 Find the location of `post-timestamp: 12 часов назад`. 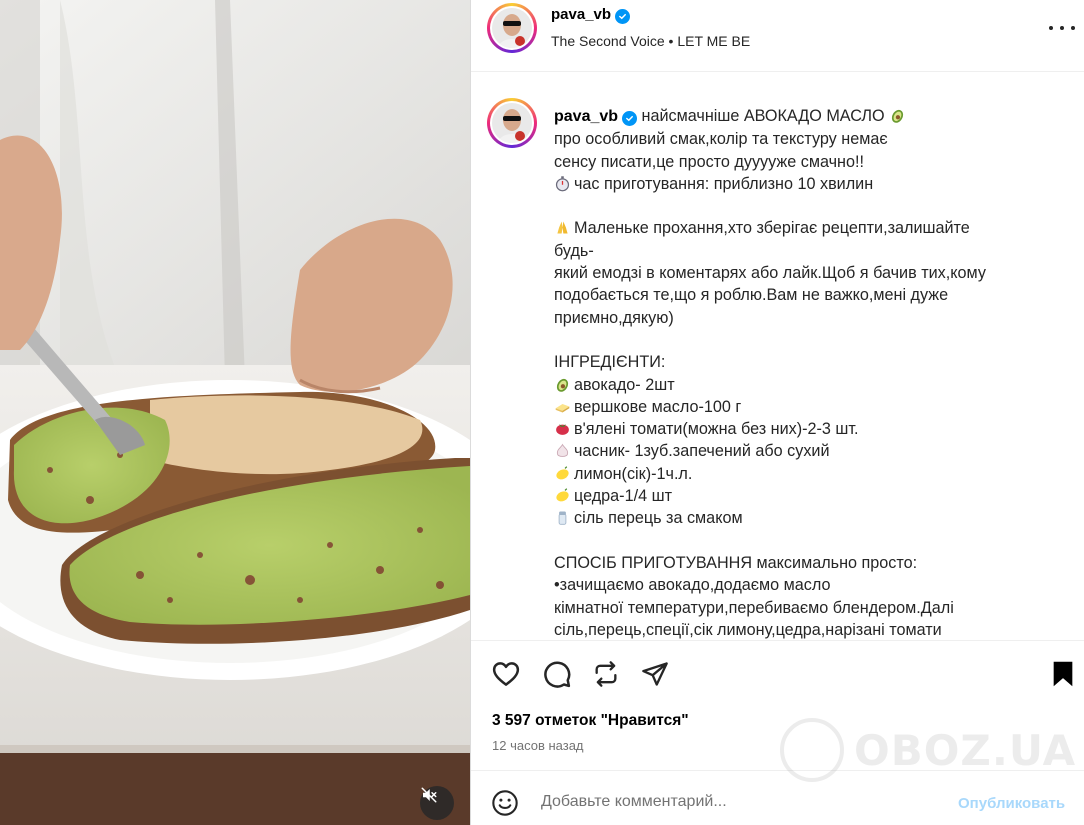

post-timestamp: 12 часов назад is located at coordinates (538, 745).